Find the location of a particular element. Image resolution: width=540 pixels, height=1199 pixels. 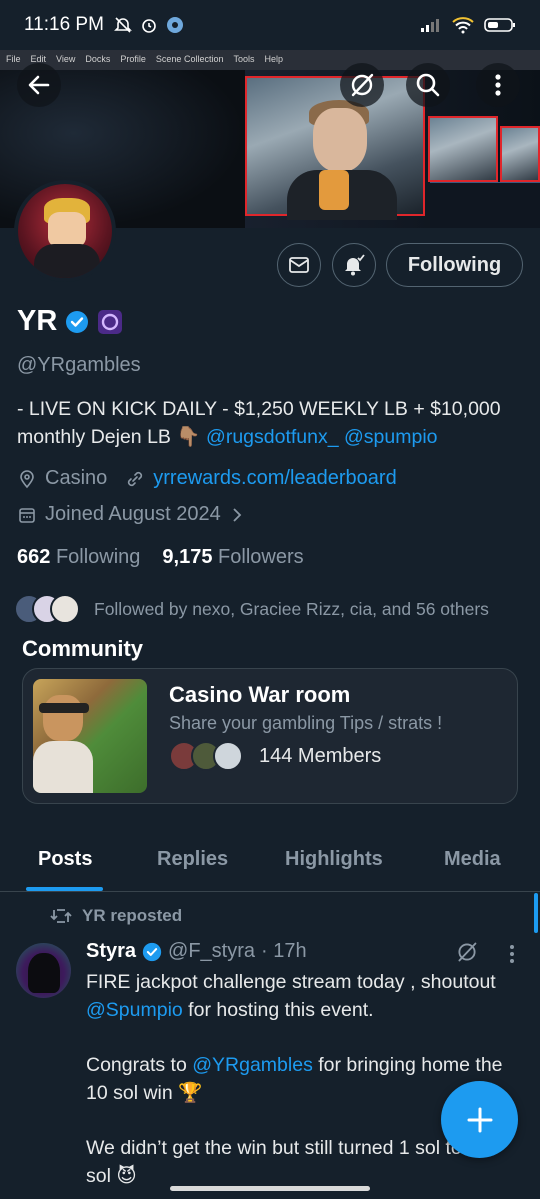

back-button is located at coordinates (39, 85).